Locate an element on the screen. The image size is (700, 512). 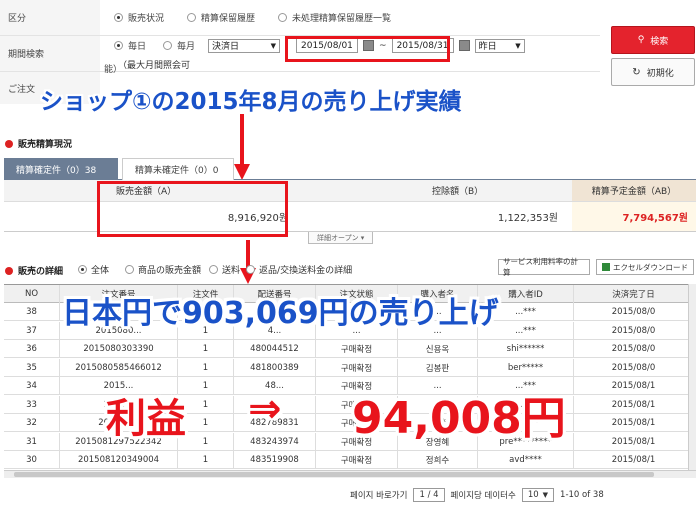
search-row-category: 区分 販売状況 精算保留履歴 未処理精算保留履歴一覧 is located at coordinates (300, 18).